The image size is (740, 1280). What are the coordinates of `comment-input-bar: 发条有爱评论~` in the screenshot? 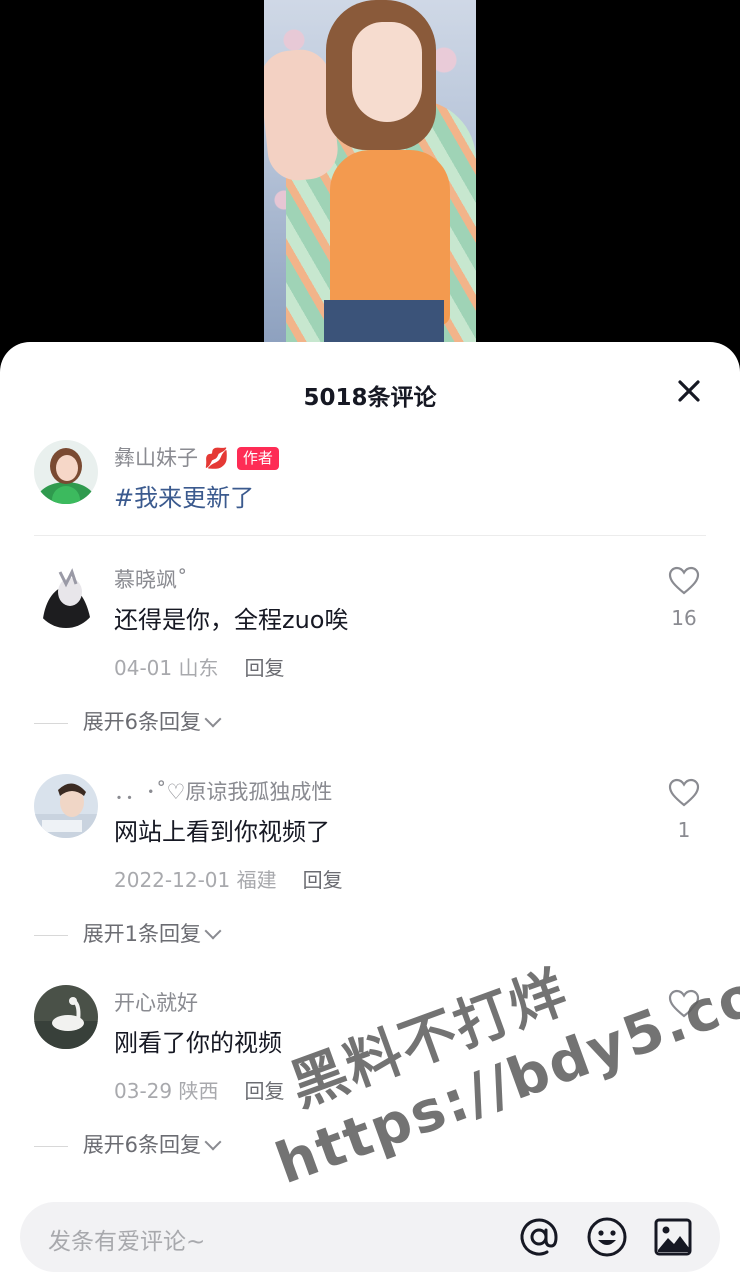 It's located at (370, 1237).